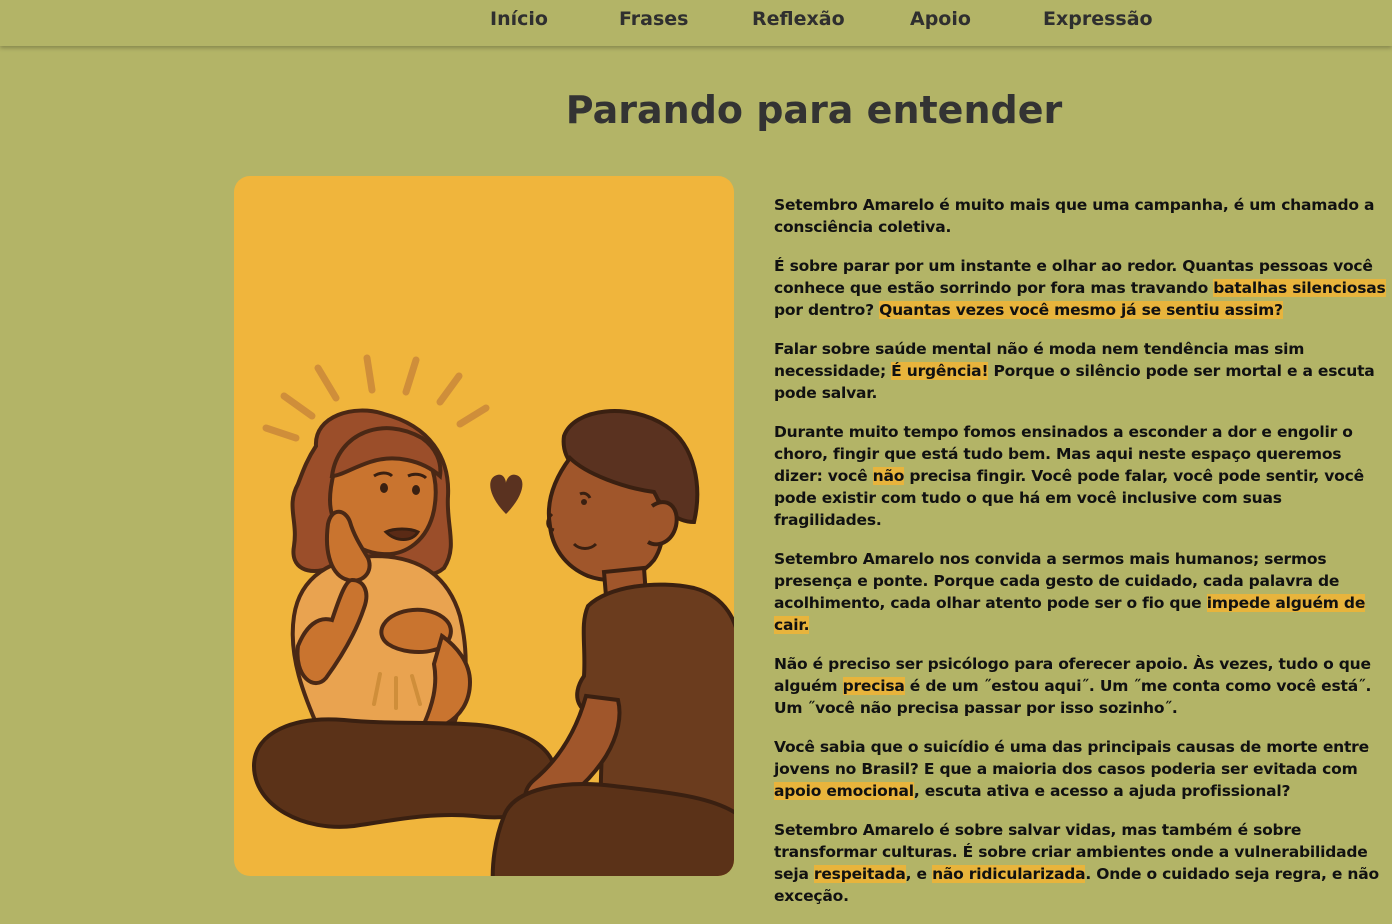 This screenshot has height=924, width=1392. I want to click on highlight-text: não ridicularizada, so click(1009, 874).